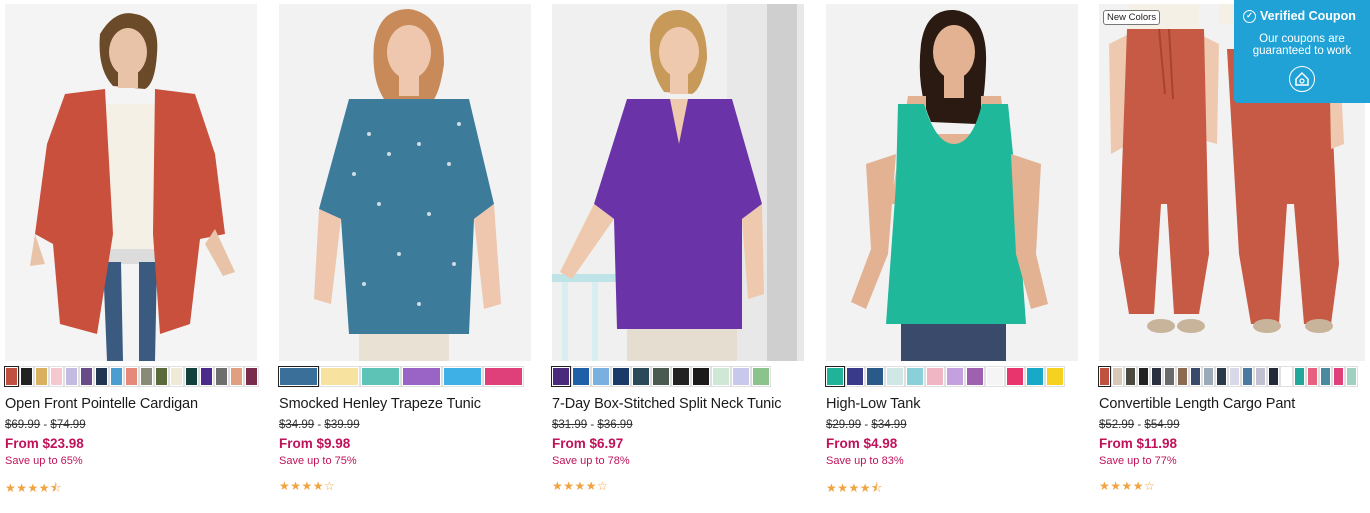 This screenshot has width=1370, height=513. I want to click on rating-stars: ★★★★☆, so click(1127, 486).